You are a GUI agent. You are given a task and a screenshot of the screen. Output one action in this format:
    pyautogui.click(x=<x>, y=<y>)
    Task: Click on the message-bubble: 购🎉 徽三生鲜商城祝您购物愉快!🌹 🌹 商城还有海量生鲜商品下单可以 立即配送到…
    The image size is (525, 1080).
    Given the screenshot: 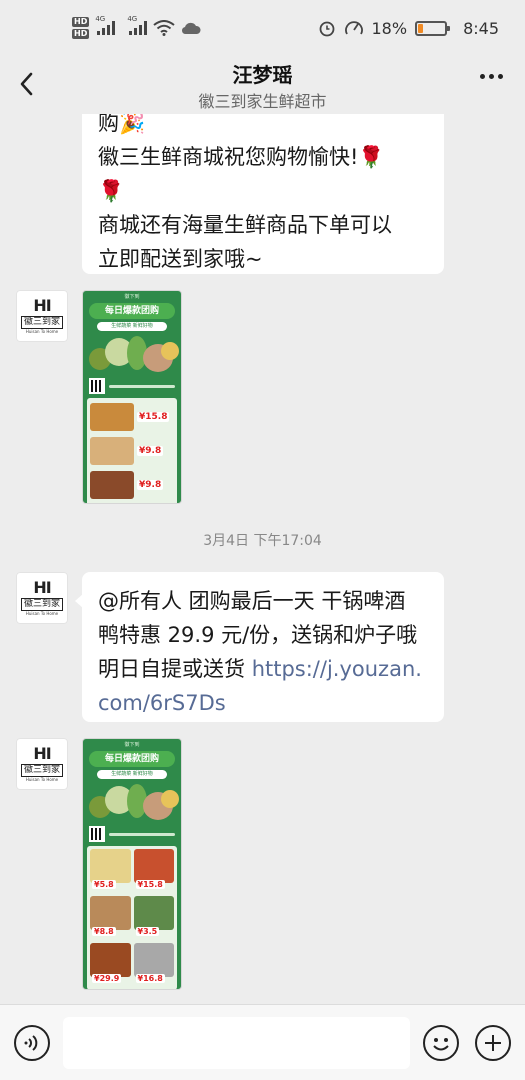 What is the action you would take?
    pyautogui.click(x=263, y=194)
    